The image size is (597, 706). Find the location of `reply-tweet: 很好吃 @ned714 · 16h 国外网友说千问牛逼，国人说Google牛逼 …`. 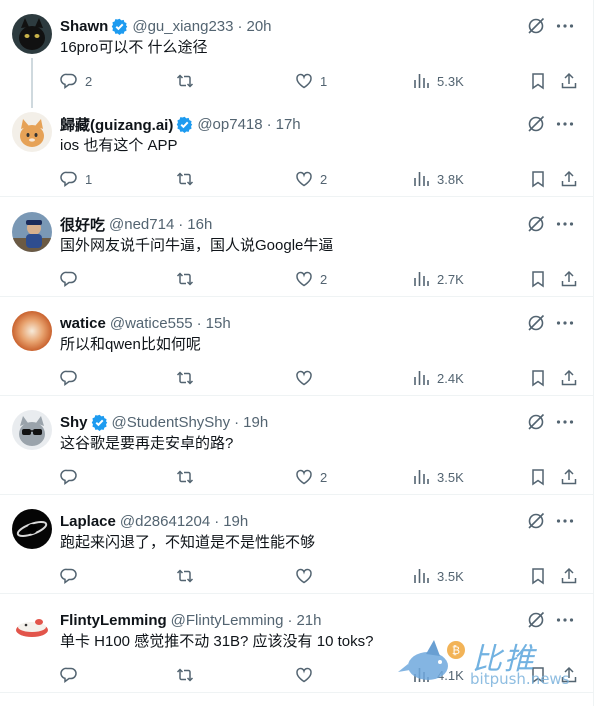

reply-tweet: 很好吃 @ned714 · 16h 国外网友说千问牛逼，国人说Google牛逼 … is located at coordinates (296, 247).